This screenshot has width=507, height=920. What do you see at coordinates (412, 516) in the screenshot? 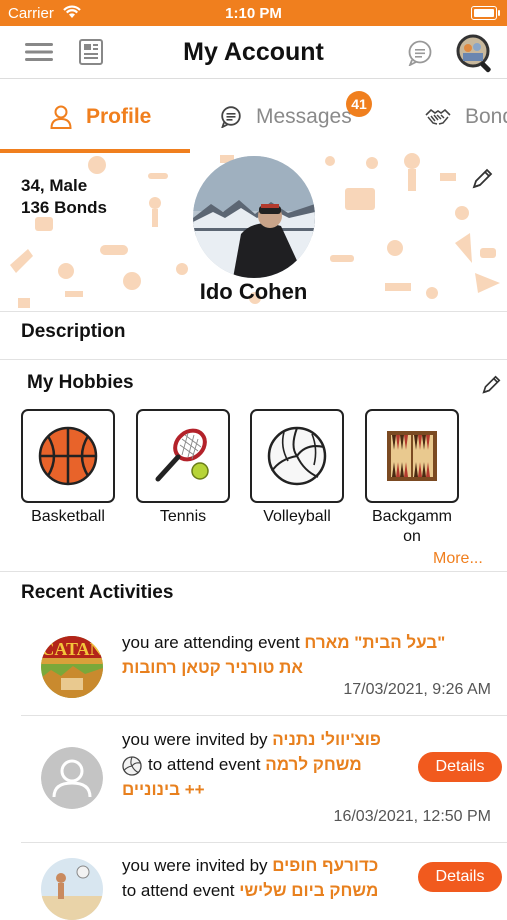
I see `hobby-label-line1: Backgamm` at bounding box center [412, 516].